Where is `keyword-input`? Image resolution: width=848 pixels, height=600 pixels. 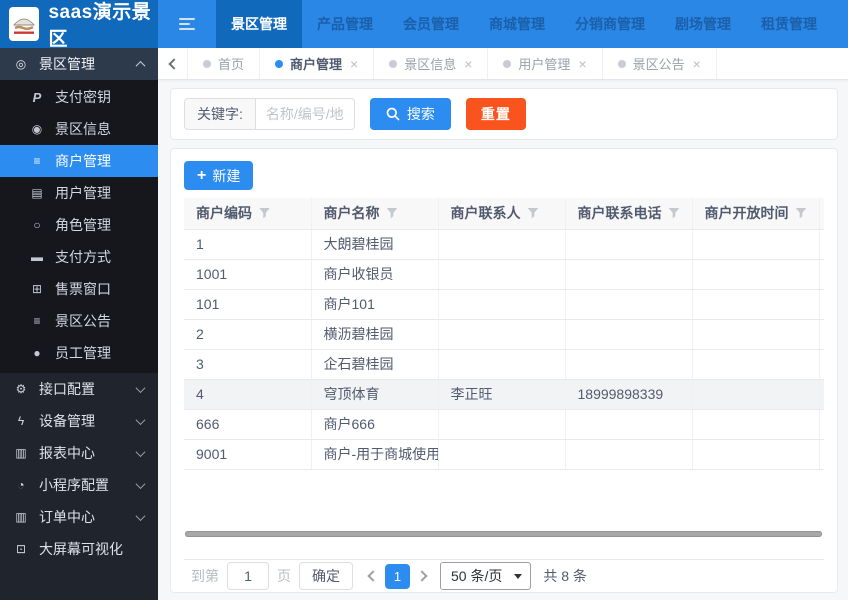
keyword-input is located at coordinates (304, 114).